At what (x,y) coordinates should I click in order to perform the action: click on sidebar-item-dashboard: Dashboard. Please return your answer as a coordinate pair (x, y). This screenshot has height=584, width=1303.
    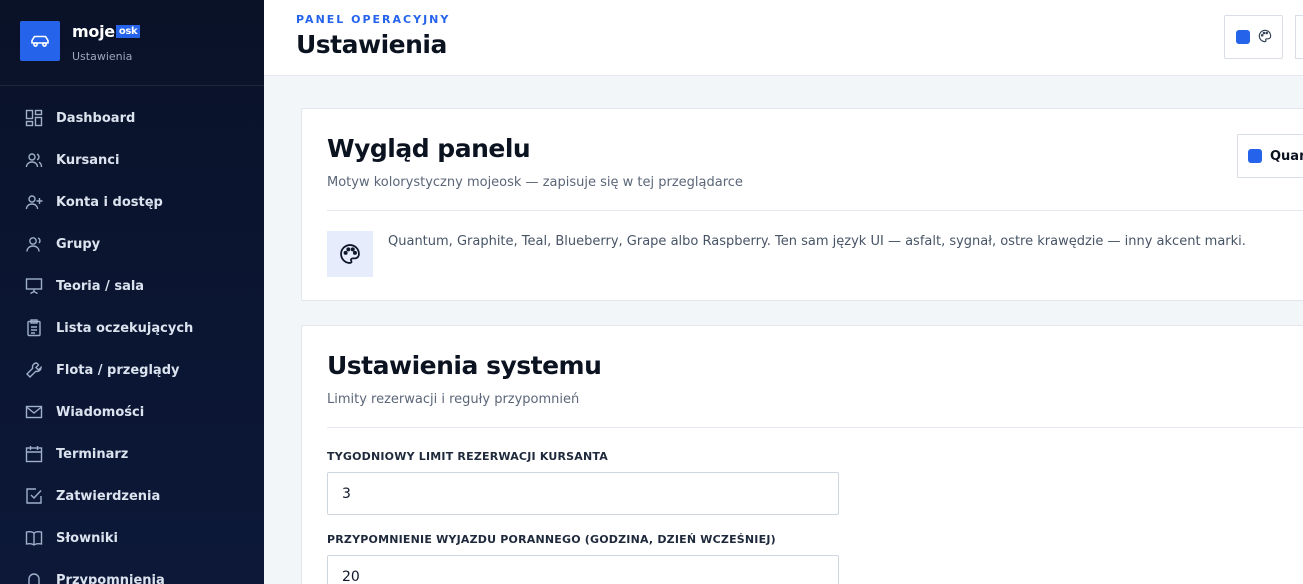
    Looking at the image, I should click on (132, 118).